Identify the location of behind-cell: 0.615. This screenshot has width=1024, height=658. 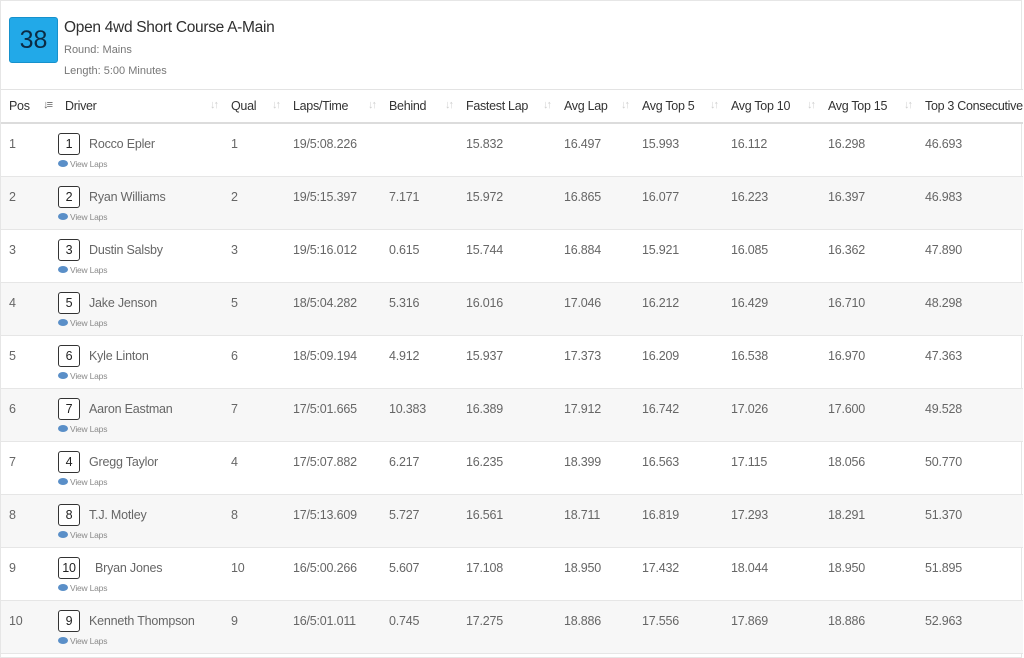
(419, 256).